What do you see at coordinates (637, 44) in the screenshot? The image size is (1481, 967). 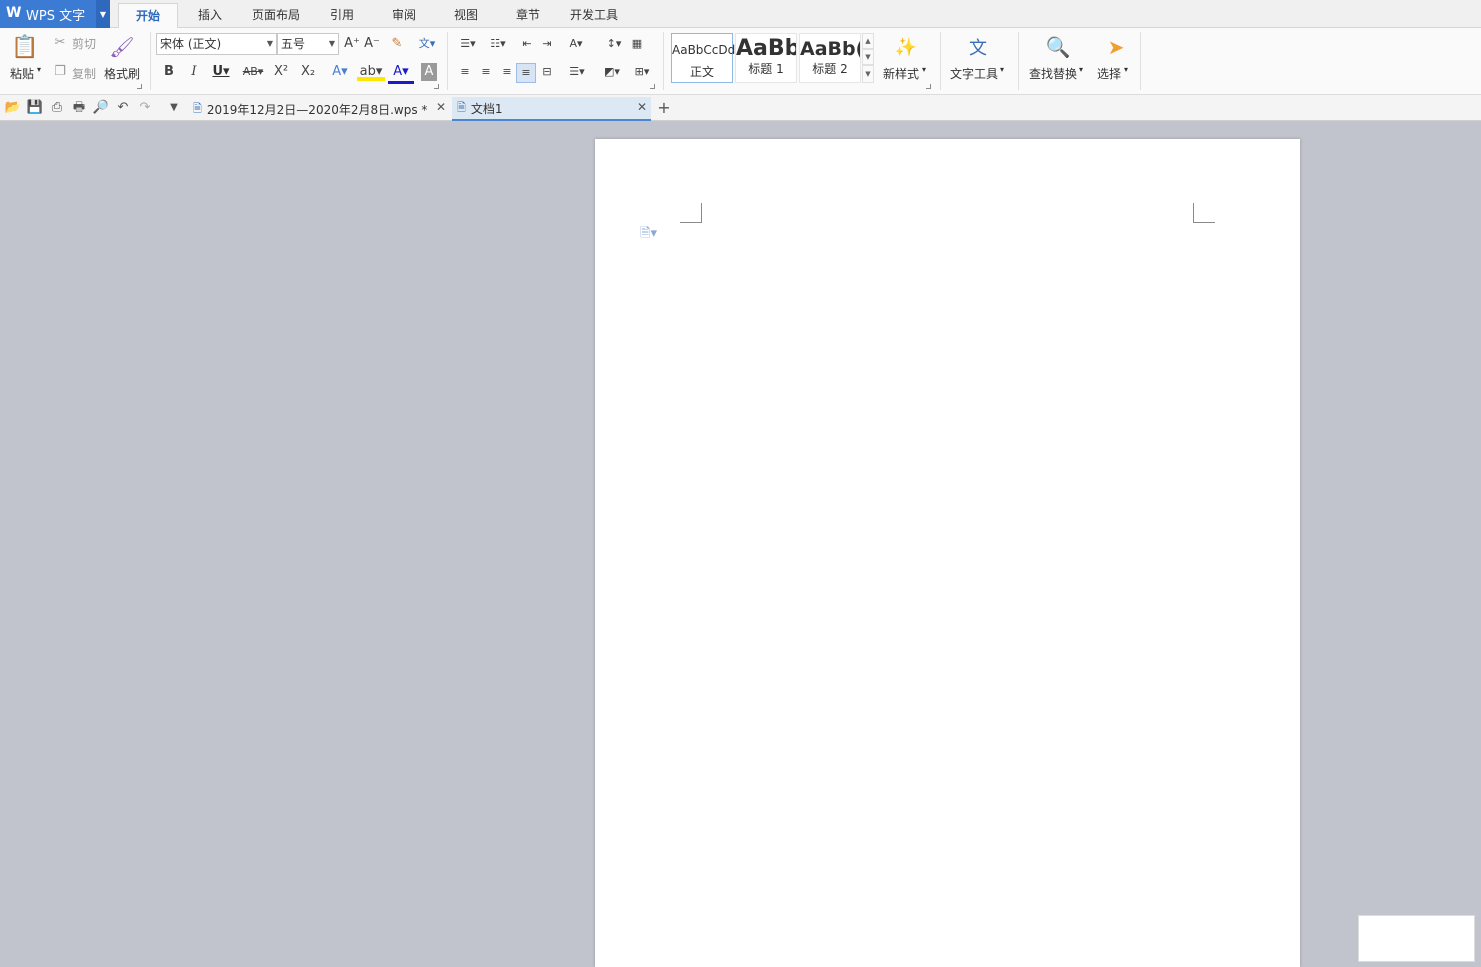 I see `table-icon: ▦` at bounding box center [637, 44].